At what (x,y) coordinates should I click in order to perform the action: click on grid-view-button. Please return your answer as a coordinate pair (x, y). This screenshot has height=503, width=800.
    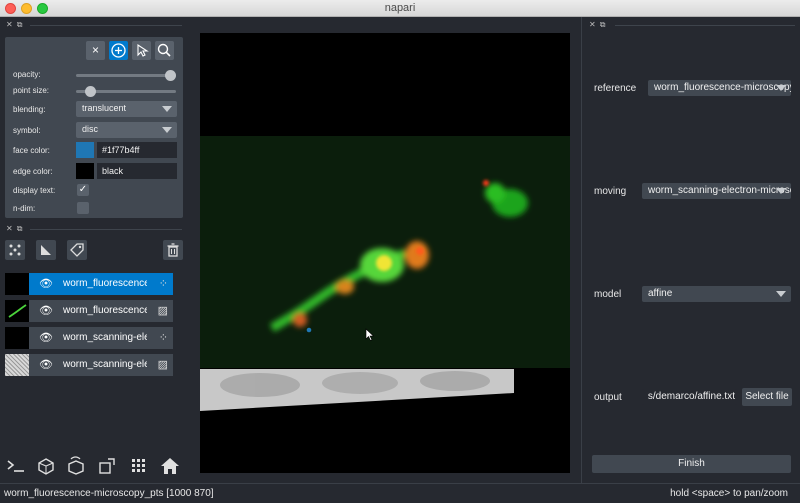
    Looking at the image, I should click on (139, 466).